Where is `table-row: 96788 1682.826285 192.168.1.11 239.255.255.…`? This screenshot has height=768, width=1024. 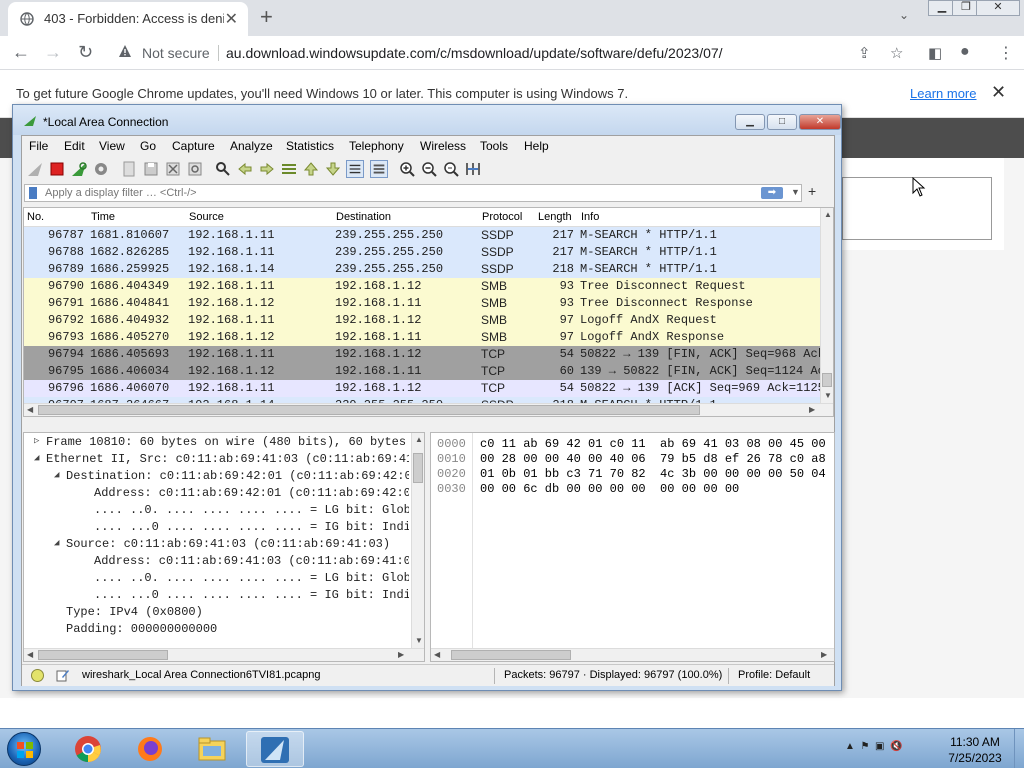 table-row: 96788 1682.826285 192.168.1.11 239.255.255.… is located at coordinates (422, 252).